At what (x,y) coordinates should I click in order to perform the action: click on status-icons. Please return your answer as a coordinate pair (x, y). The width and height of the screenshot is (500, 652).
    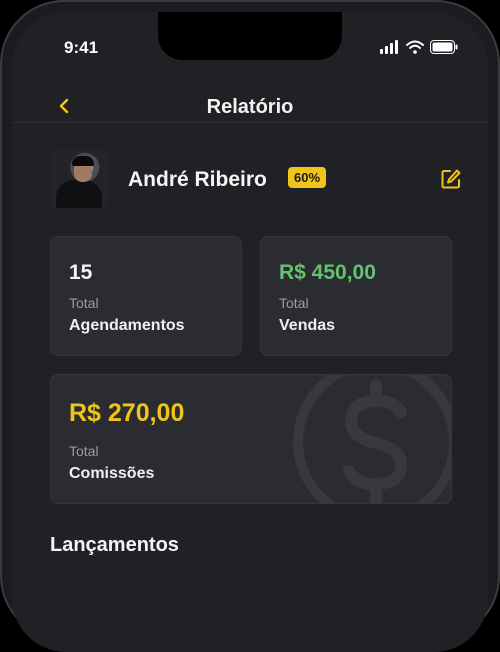
    Looking at the image, I should click on (419, 47).